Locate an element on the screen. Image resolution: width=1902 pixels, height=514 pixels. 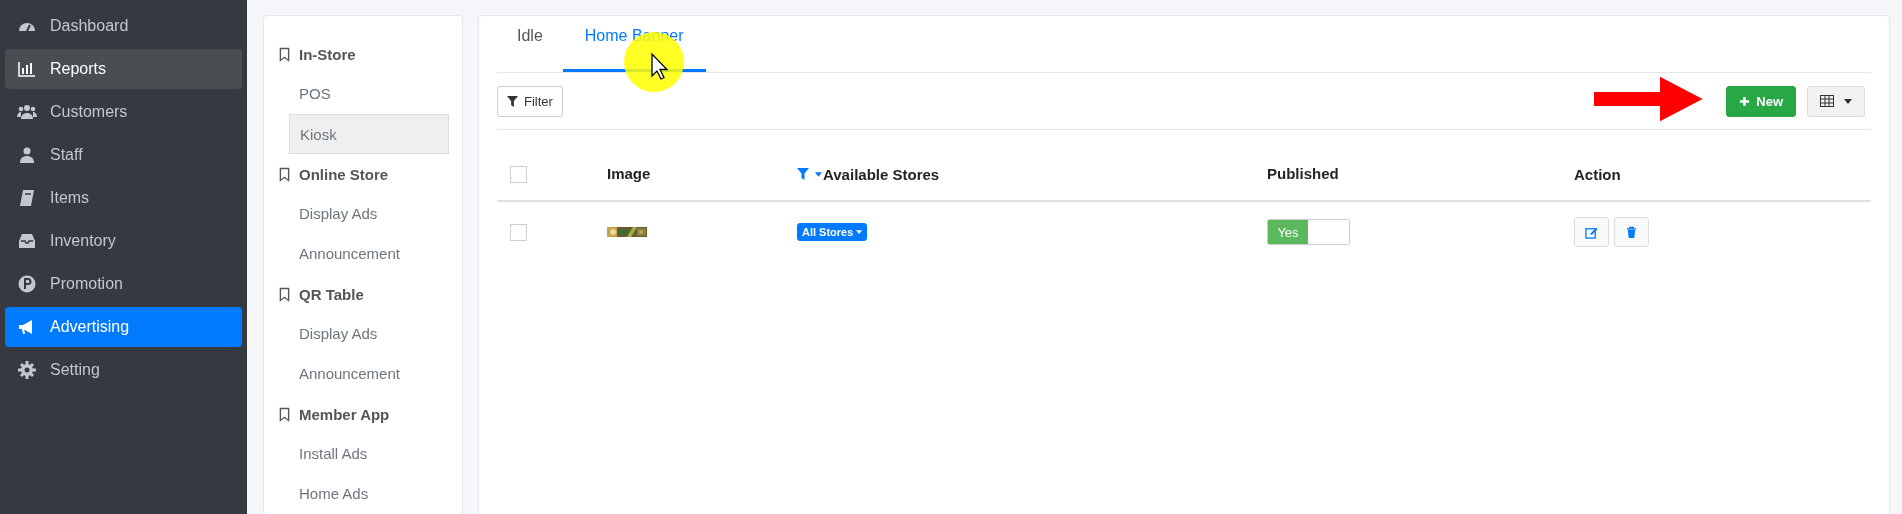
filter-button: Filter is located at coordinates (530, 101).